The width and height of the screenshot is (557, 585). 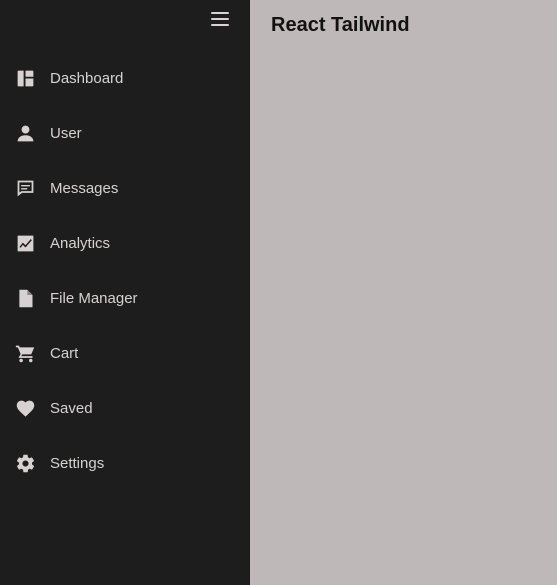 What do you see at coordinates (25, 244) in the screenshot?
I see `analytics-icon` at bounding box center [25, 244].